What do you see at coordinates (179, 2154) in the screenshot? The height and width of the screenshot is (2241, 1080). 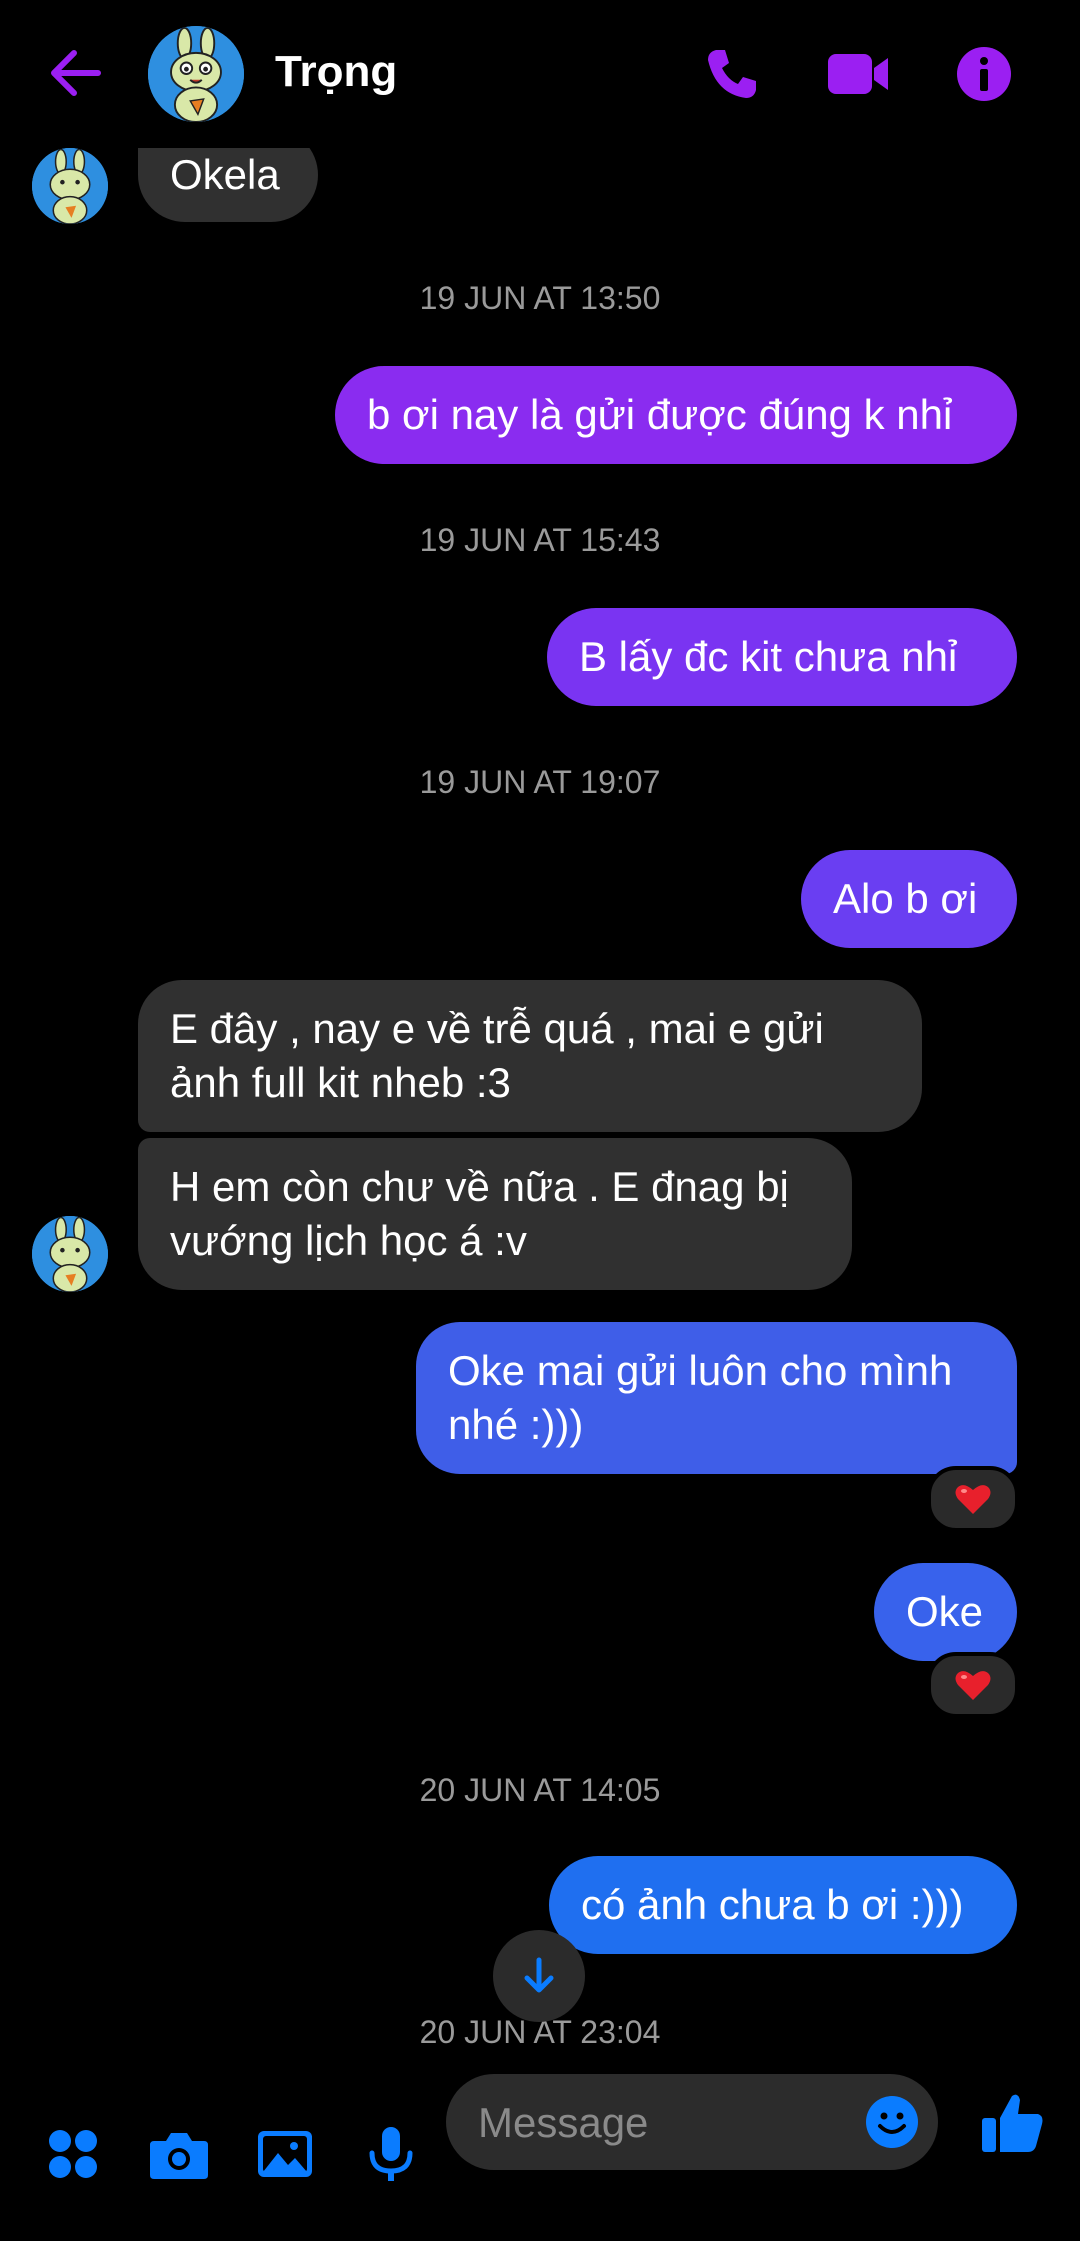 I see `camera-icon` at bounding box center [179, 2154].